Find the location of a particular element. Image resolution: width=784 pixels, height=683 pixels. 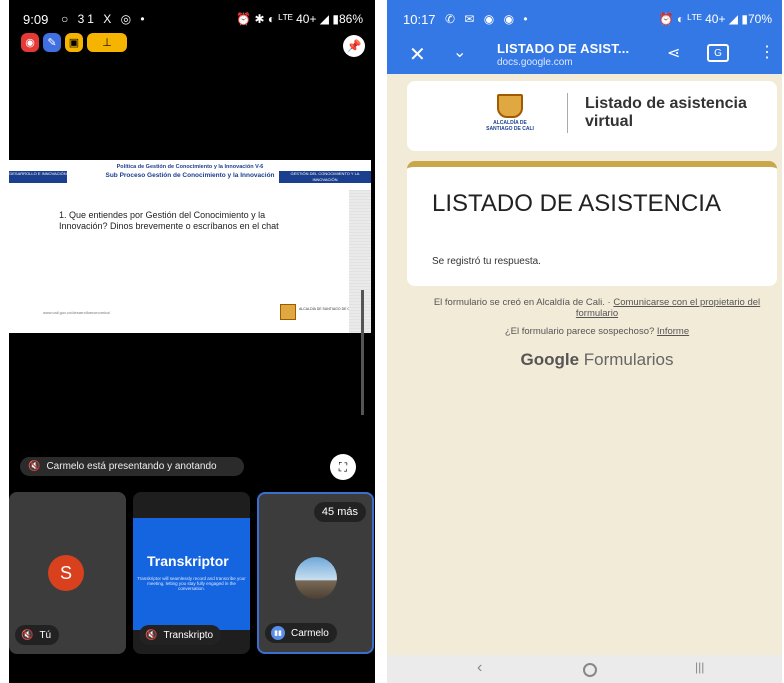

screen-off-icon: ▣ is located at coordinates (74, 42).